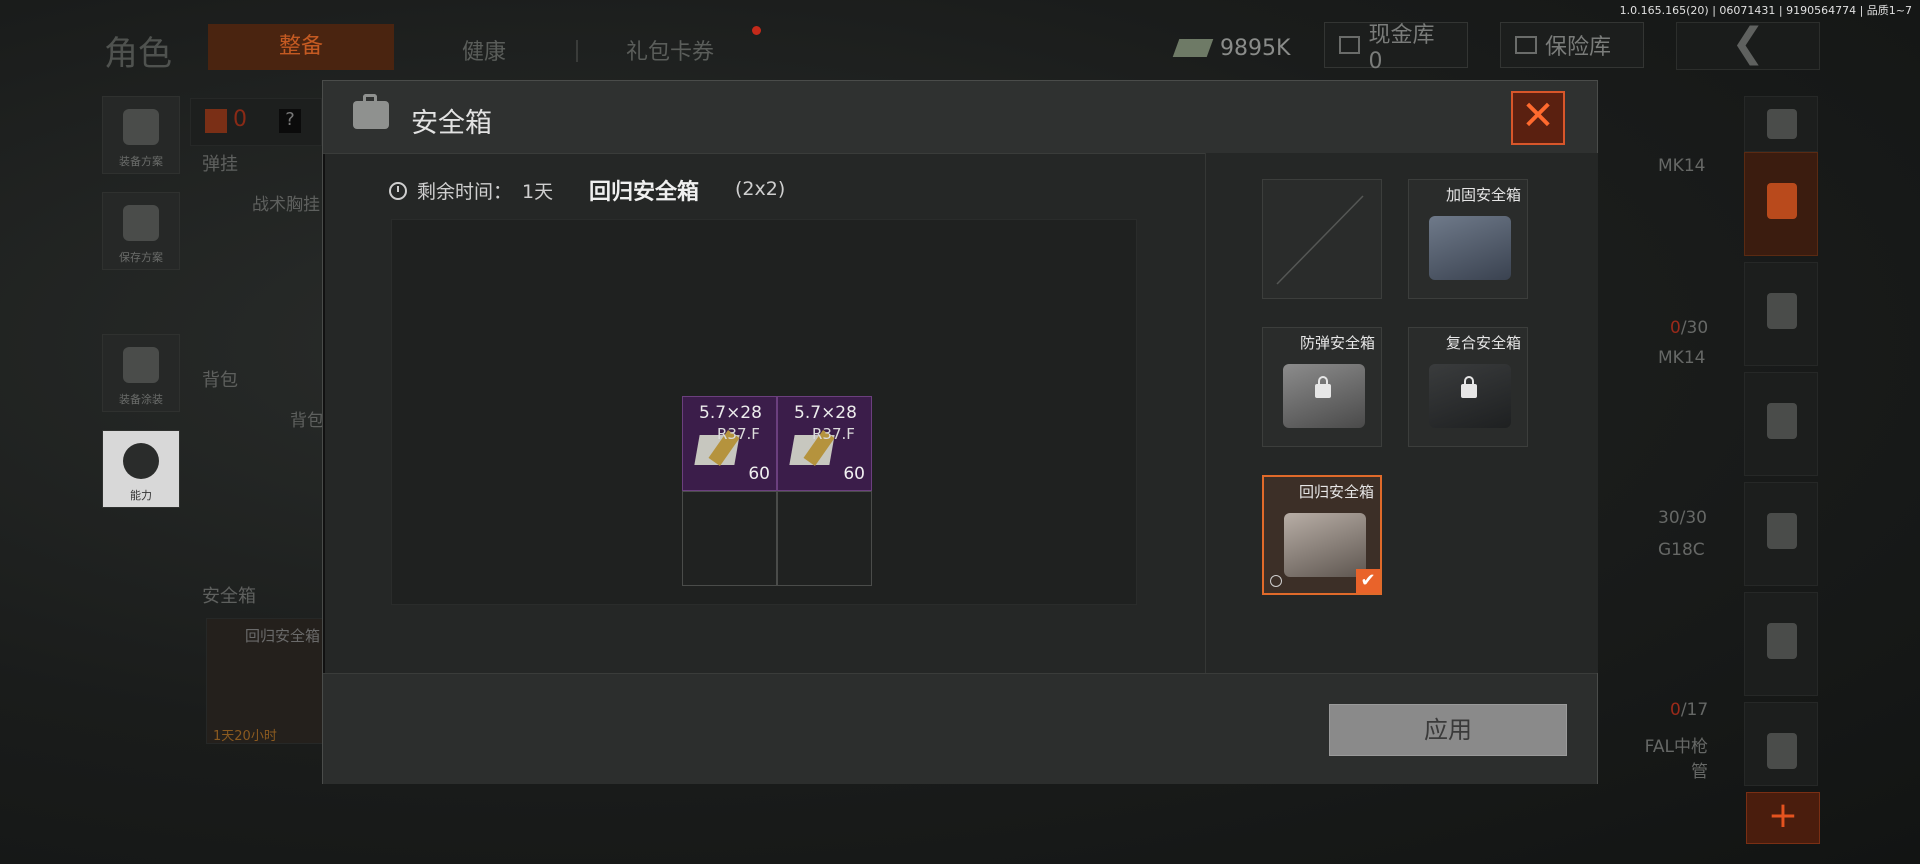 The height and width of the screenshot is (864, 1920). What do you see at coordinates (286, 202) in the screenshot?
I see `chest-rig-item: 战术胸挂` at bounding box center [286, 202].